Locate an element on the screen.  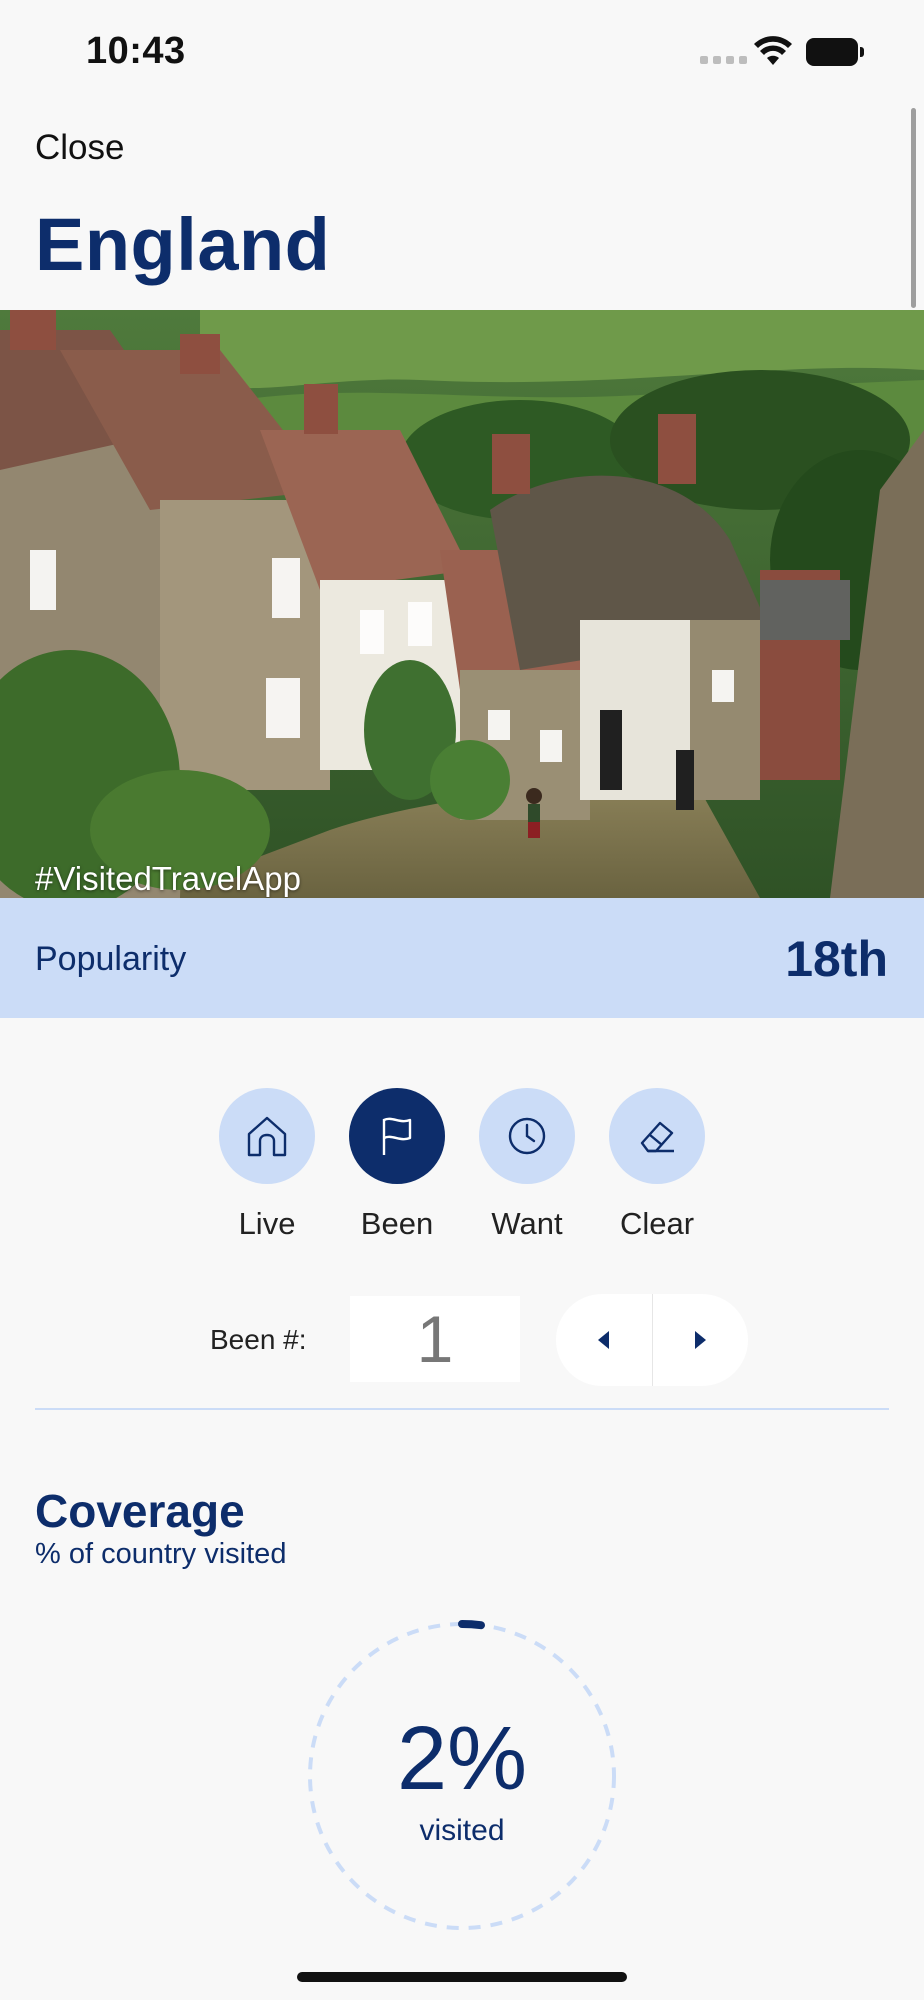
coverage-caption: visited is located at coordinates (462, 1830).